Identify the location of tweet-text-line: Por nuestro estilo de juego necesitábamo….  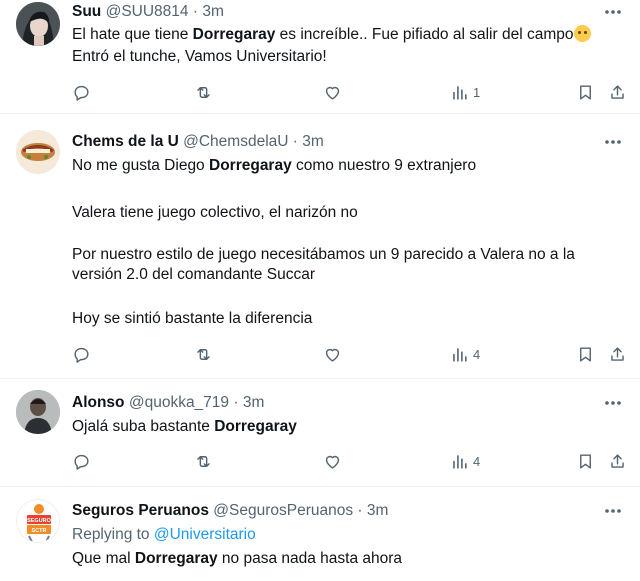
(323, 254).